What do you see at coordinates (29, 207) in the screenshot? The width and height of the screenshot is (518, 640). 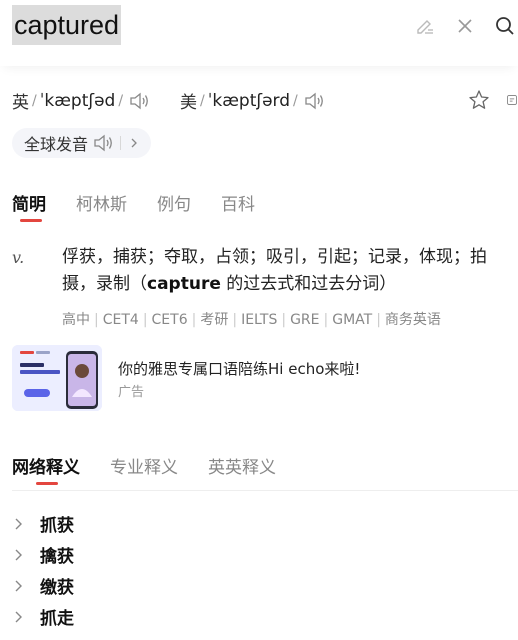 I see `tab-concise: 简明` at bounding box center [29, 207].